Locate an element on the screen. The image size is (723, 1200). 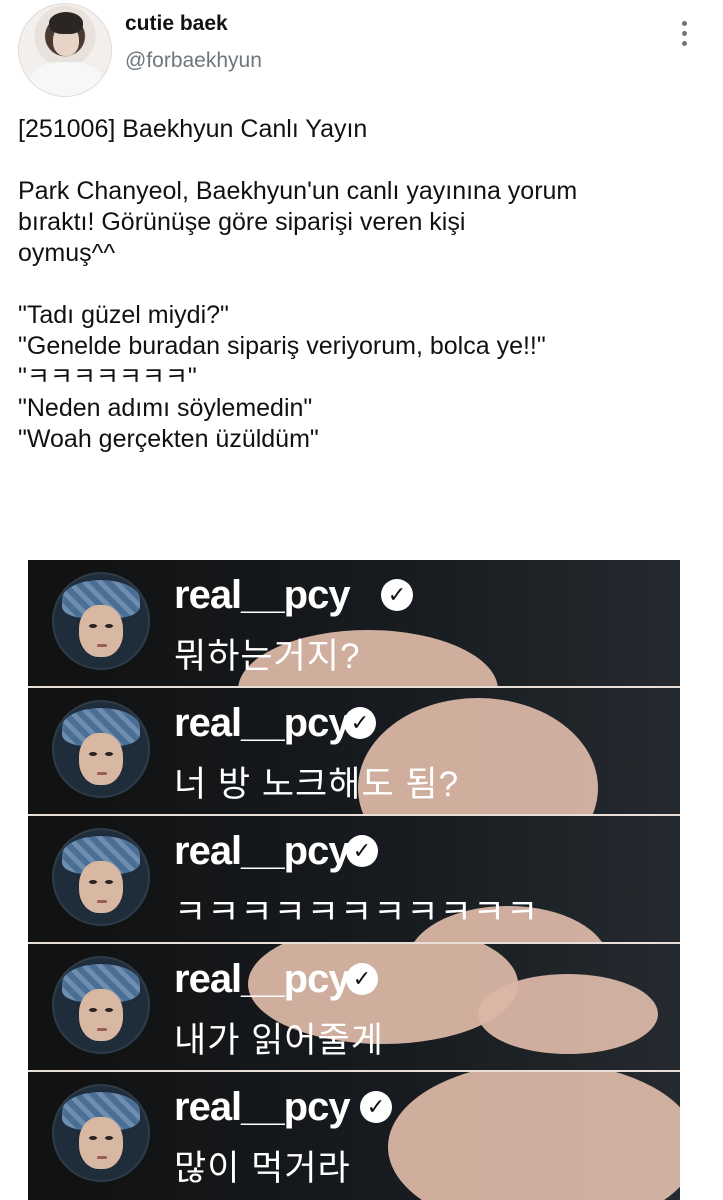
comment-strip: real__pcy ✓ 내가 읽어줄게 is located at coordinates (354, 1007).